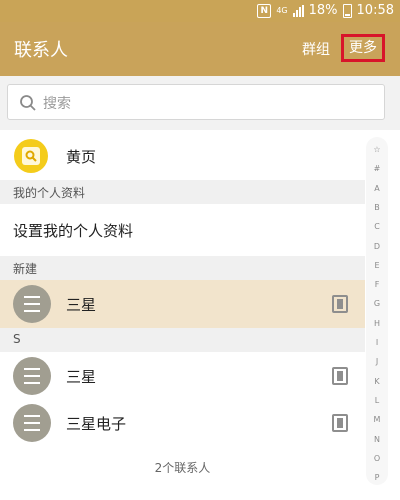 This screenshot has height=500, width=400. Describe the element at coordinates (298, 10) in the screenshot. I see `signal-icon` at that location.